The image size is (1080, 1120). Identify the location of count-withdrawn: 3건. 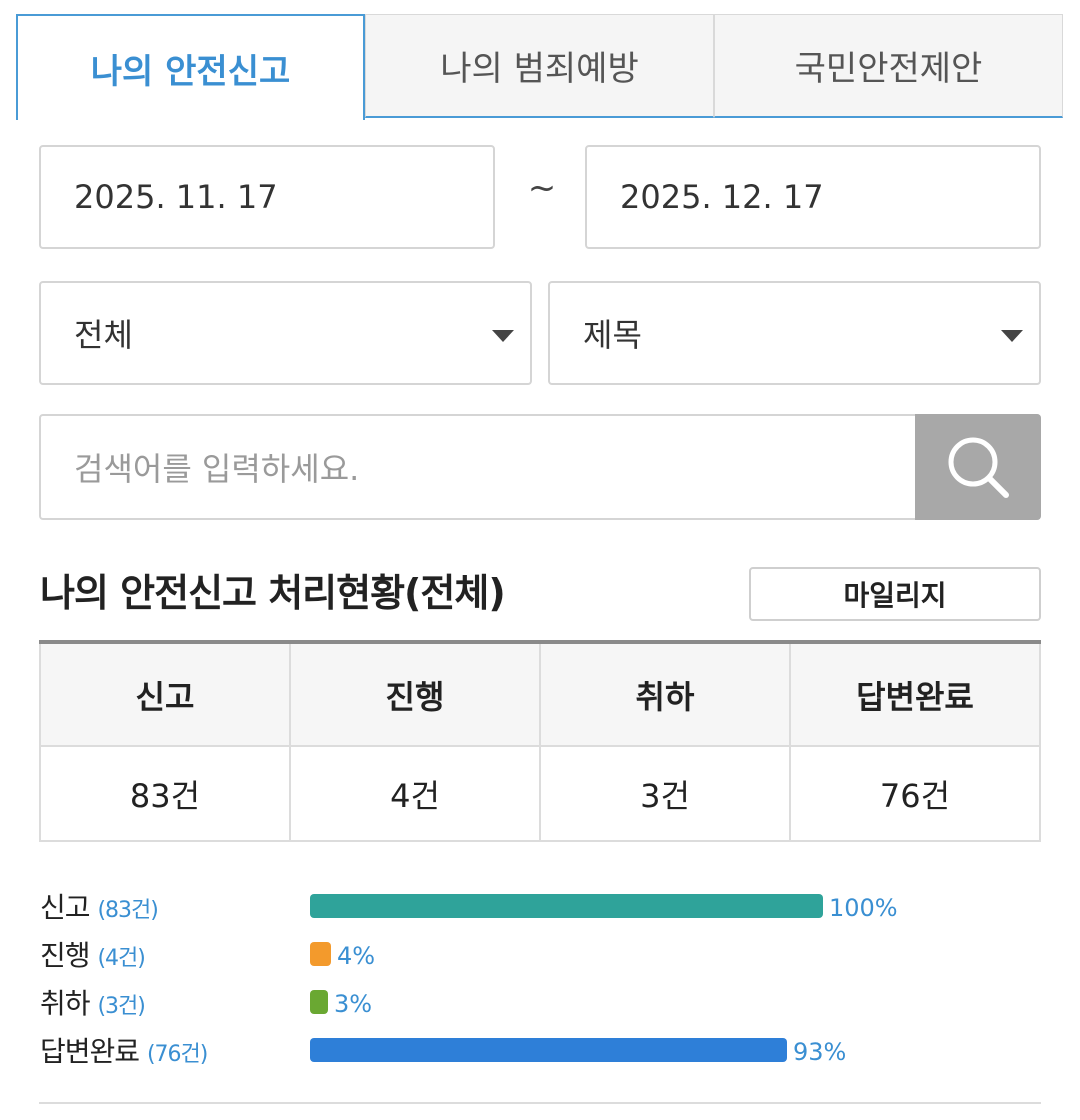
(665, 793).